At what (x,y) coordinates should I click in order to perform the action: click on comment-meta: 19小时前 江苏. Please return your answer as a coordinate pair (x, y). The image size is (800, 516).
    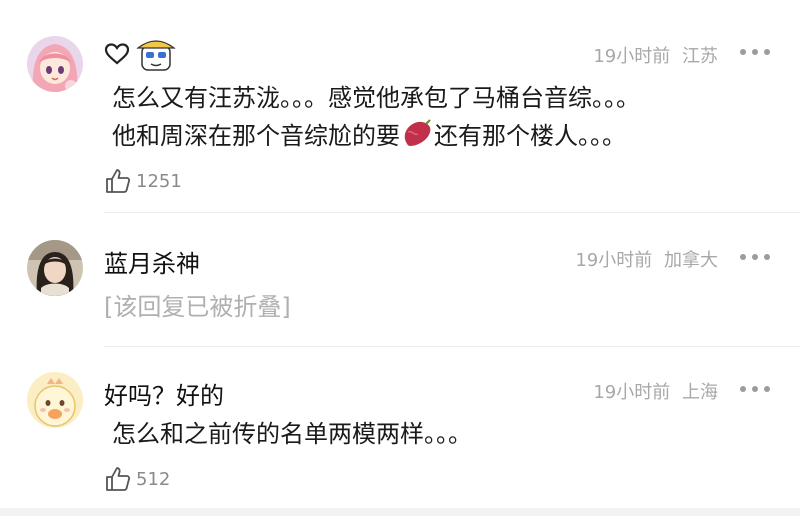
    Looking at the image, I should click on (655, 55).